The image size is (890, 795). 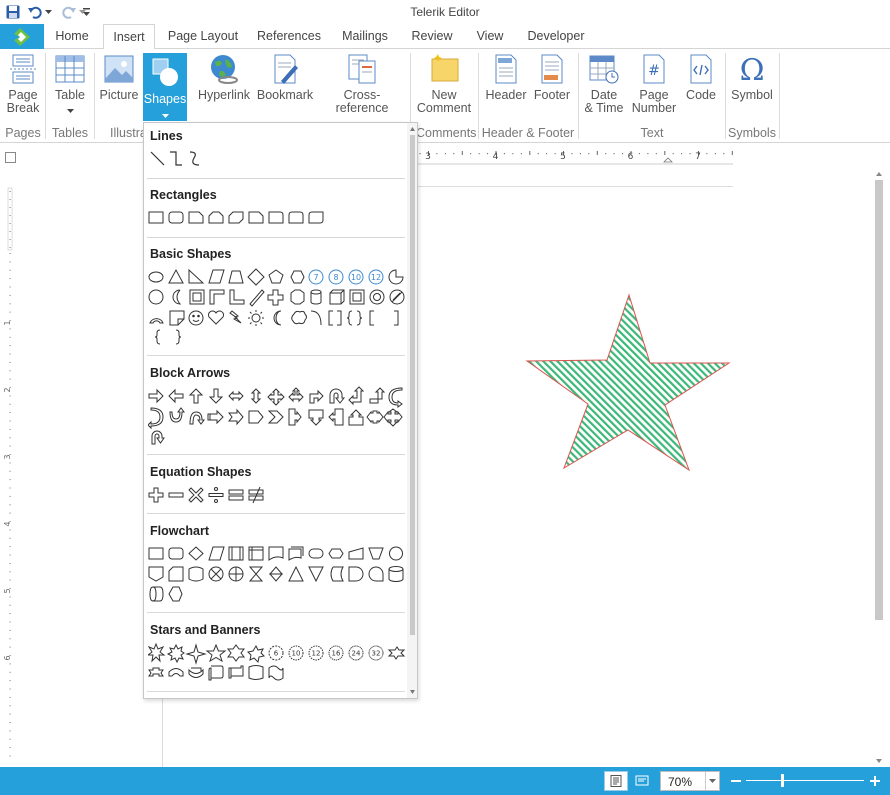 I want to click on chord-icon, so click(x=156, y=297).